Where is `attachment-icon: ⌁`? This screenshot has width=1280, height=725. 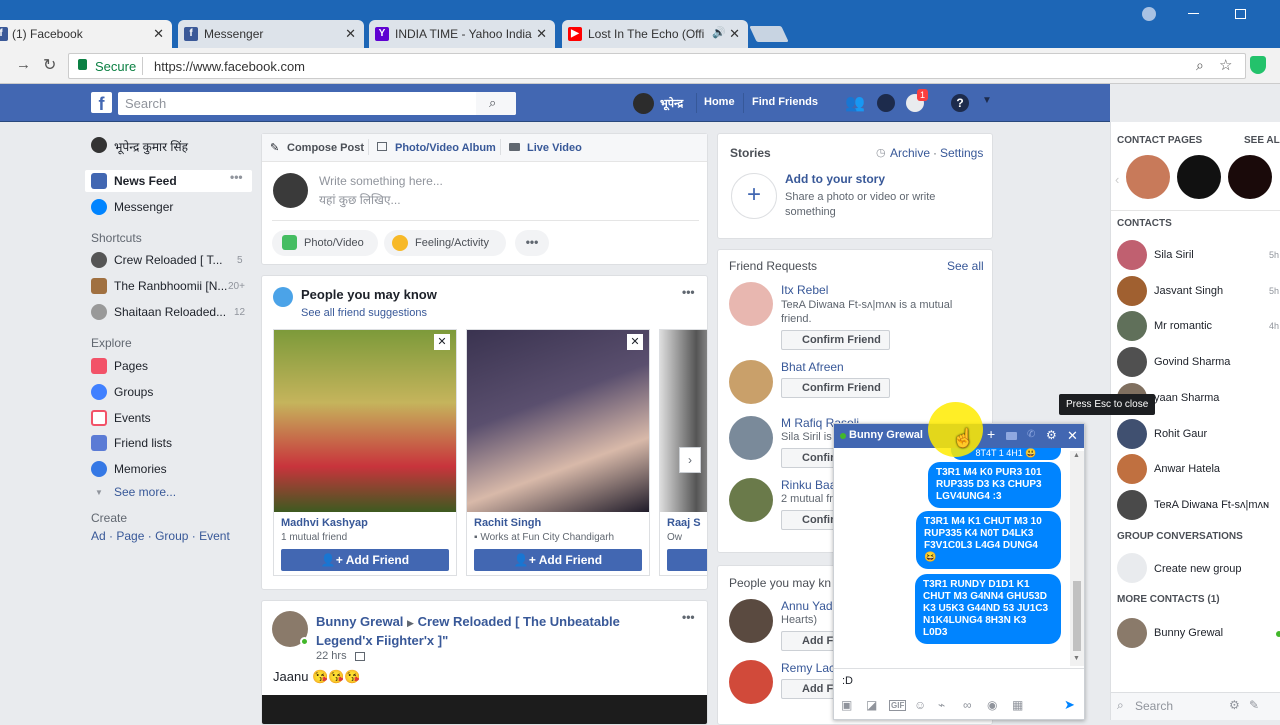 attachment-icon: ⌁ is located at coordinates (941, 705).